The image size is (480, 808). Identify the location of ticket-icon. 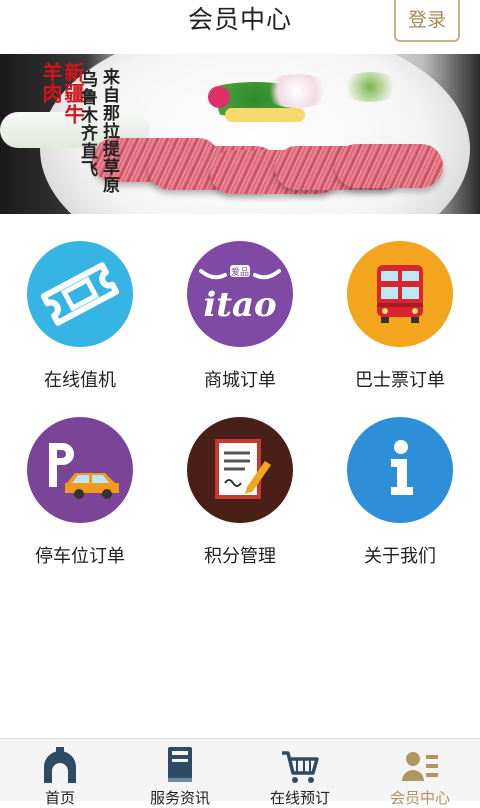
(80, 294).